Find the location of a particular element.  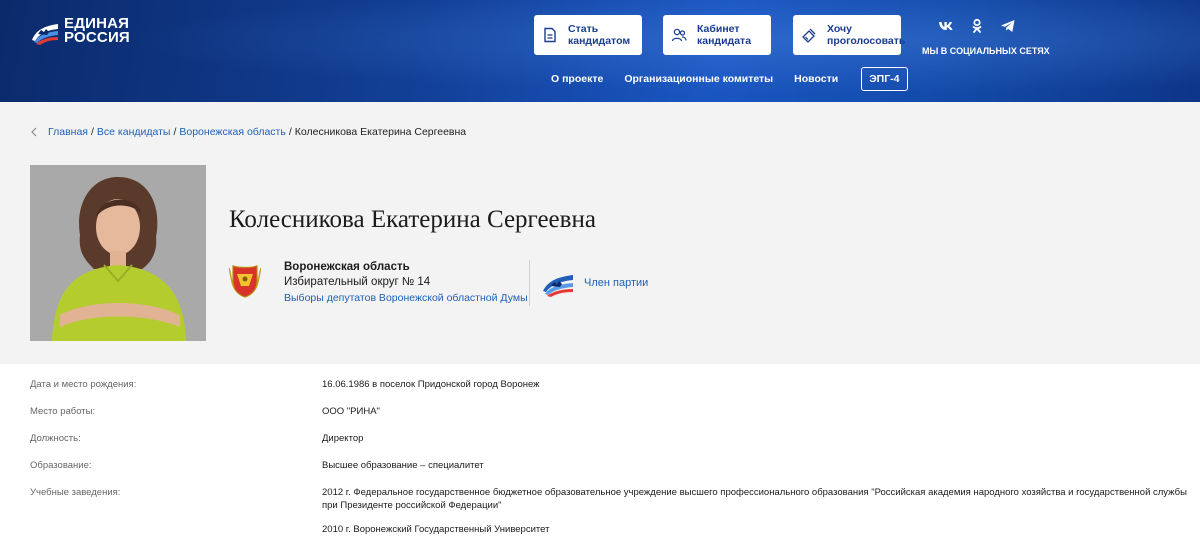

become-candidate-button: Стать кандидатом is located at coordinates (588, 35).